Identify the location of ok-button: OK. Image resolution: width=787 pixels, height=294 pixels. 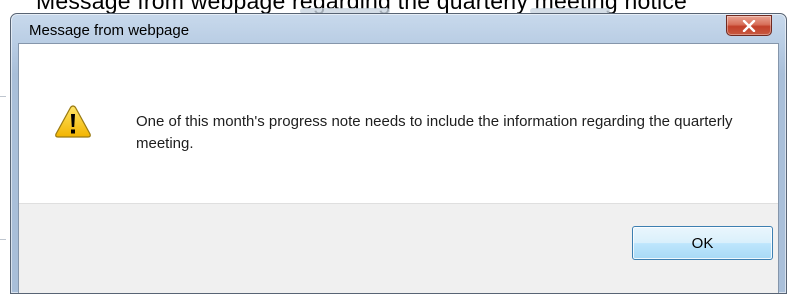
(702, 243).